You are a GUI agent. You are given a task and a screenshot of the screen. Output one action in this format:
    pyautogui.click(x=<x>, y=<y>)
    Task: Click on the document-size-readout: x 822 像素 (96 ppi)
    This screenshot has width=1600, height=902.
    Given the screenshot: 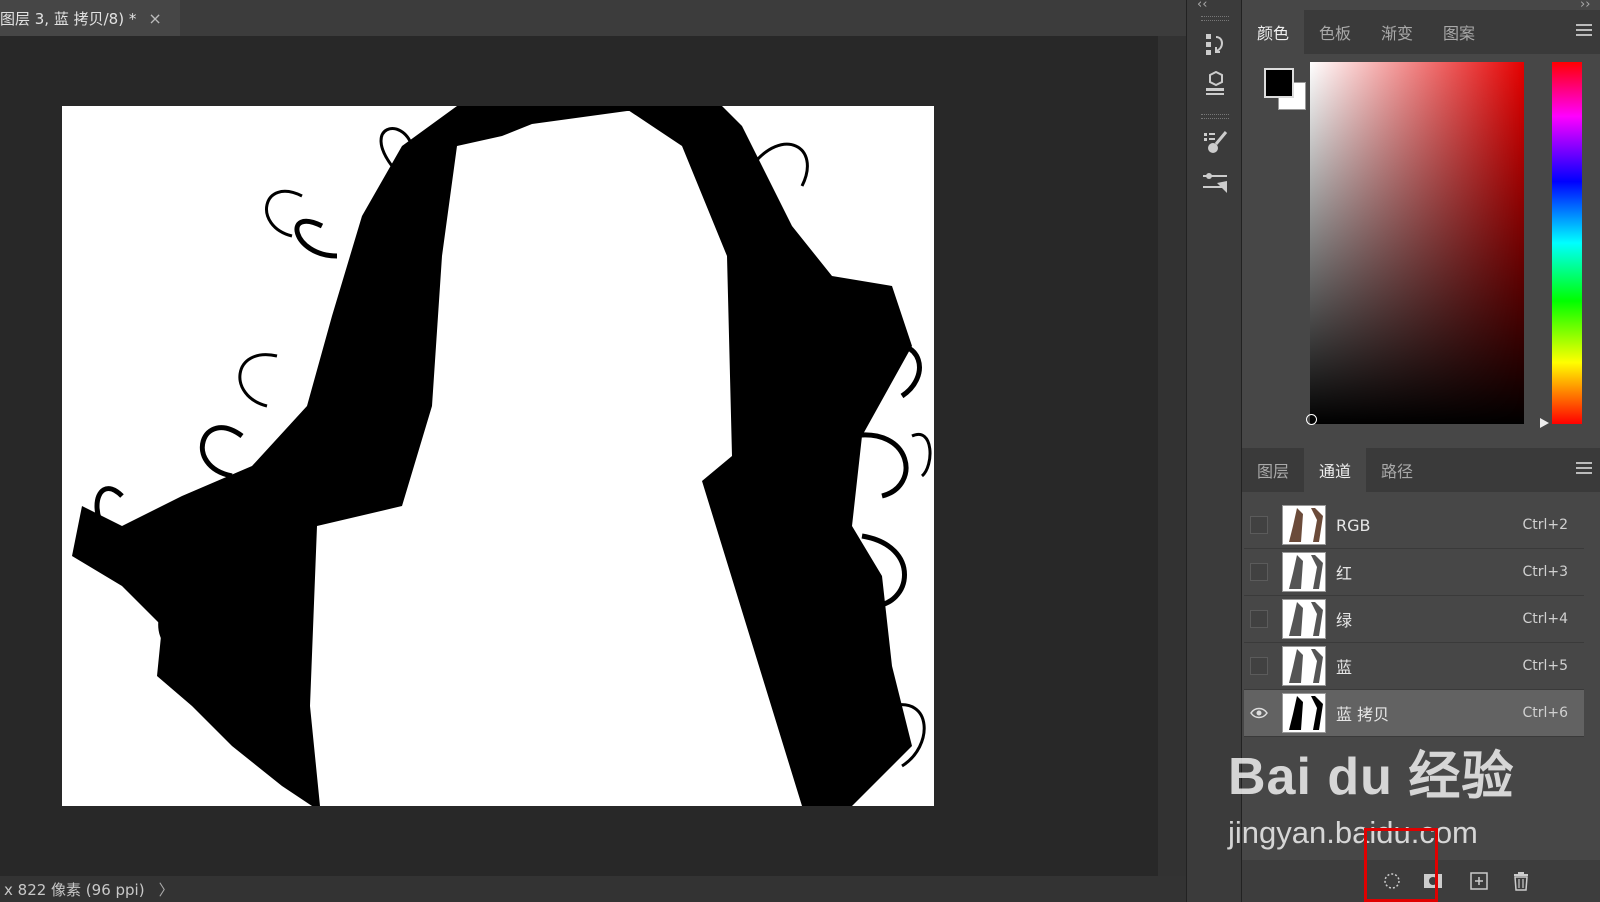 What is the action you would take?
    pyautogui.click(x=74, y=889)
    